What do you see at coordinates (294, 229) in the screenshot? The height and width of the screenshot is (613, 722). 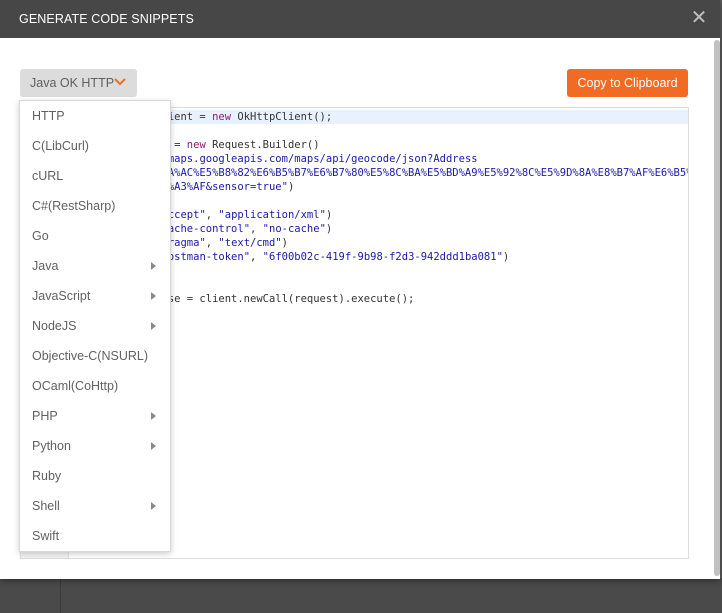 I see `code-token: "no-cache"` at bounding box center [294, 229].